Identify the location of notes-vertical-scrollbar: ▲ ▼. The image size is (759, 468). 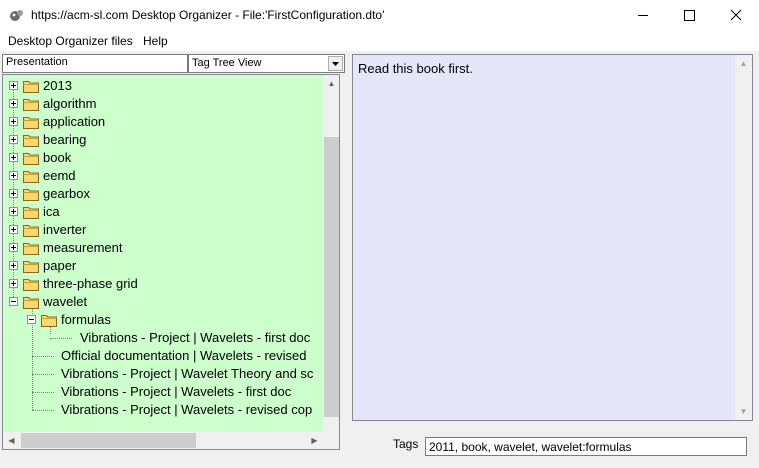
(743, 237).